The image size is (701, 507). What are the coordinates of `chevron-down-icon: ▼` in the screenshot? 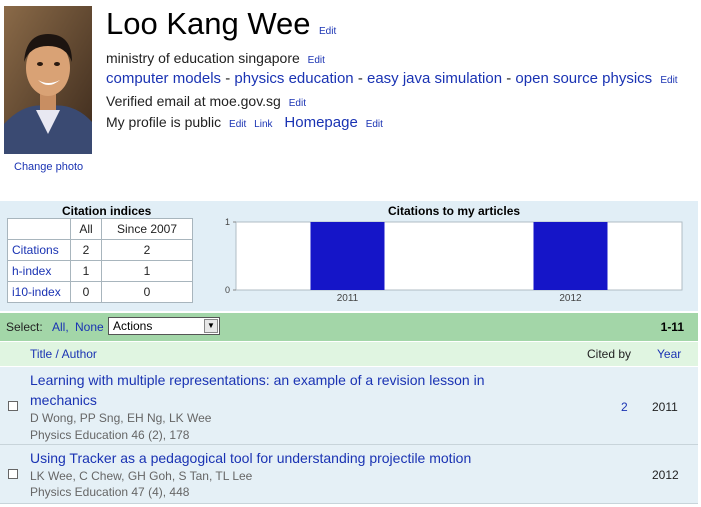 It's located at (211, 326).